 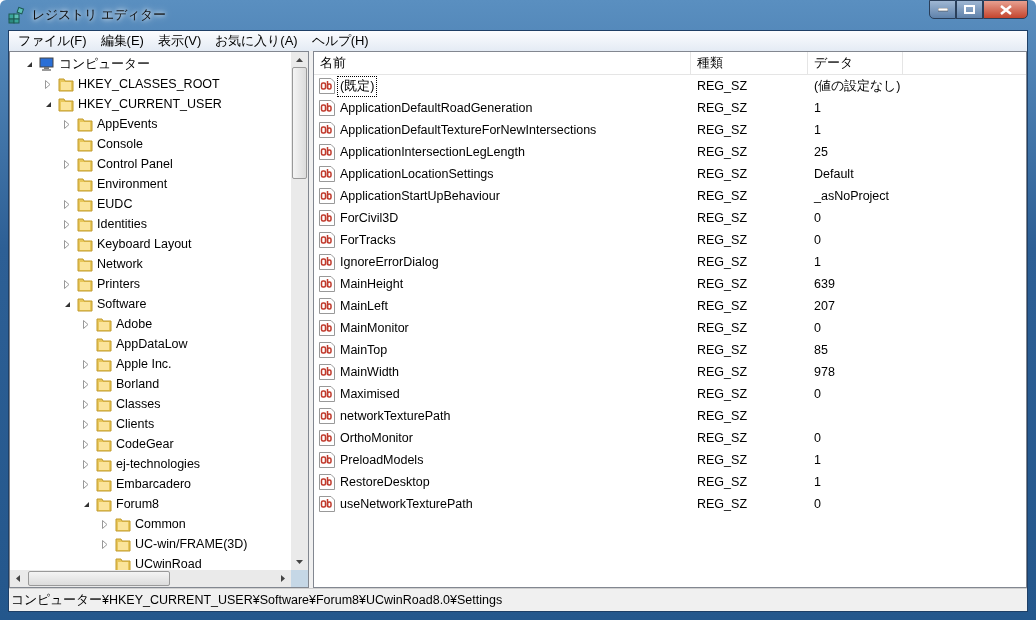 What do you see at coordinates (468, 130) in the screenshot?
I see `value-name: ApplicationDefaultTextureForNewIntersections` at bounding box center [468, 130].